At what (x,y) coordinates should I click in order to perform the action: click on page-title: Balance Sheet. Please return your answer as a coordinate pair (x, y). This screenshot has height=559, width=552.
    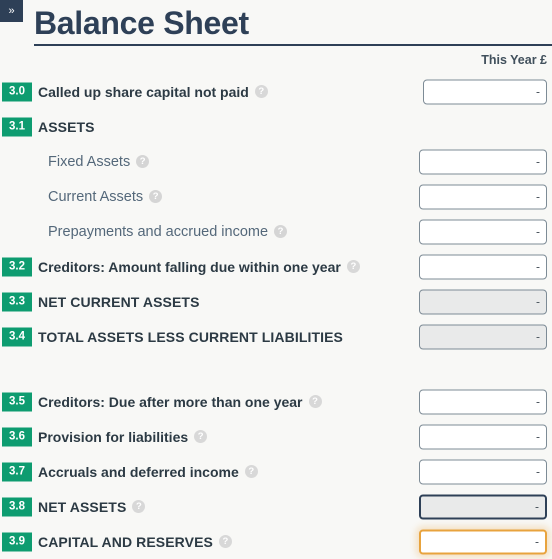
    Looking at the image, I should click on (141, 23).